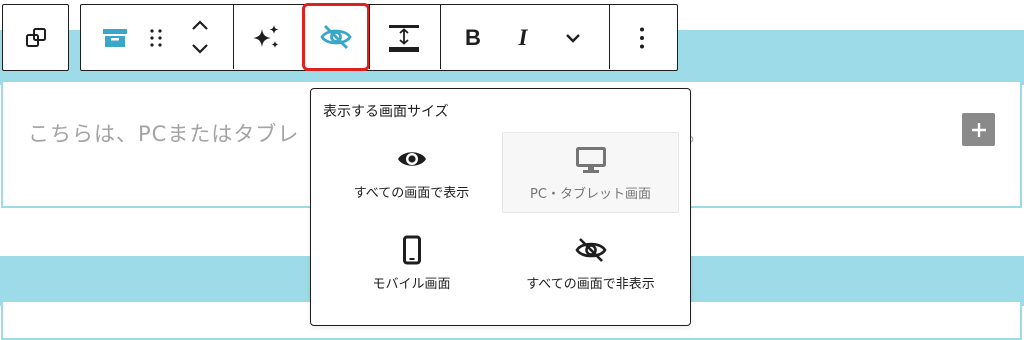  What do you see at coordinates (411, 159) in the screenshot?
I see `eye-icon` at bounding box center [411, 159].